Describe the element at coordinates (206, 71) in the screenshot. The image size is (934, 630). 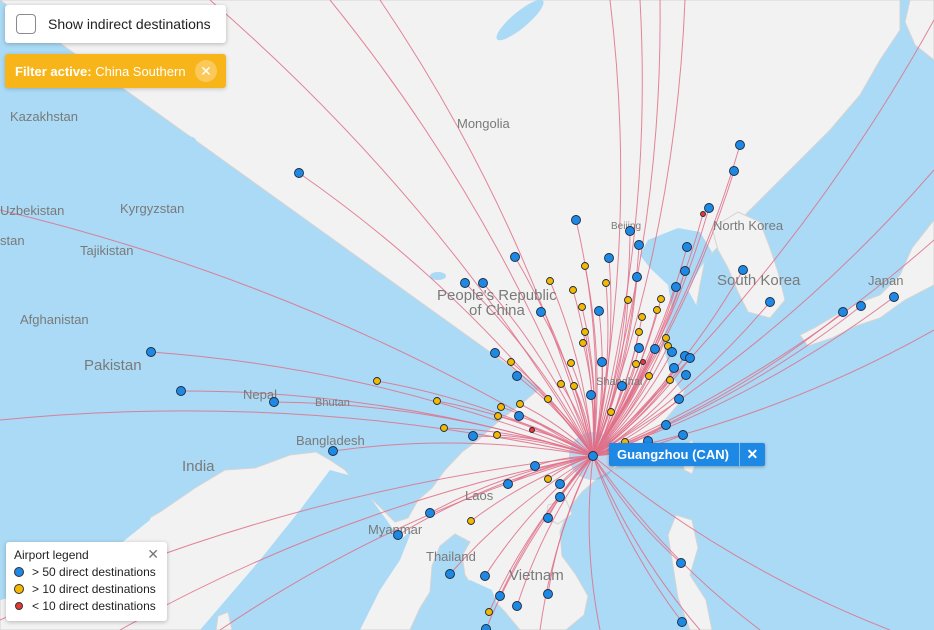
I see `clear-filter-button: ✕` at that location.